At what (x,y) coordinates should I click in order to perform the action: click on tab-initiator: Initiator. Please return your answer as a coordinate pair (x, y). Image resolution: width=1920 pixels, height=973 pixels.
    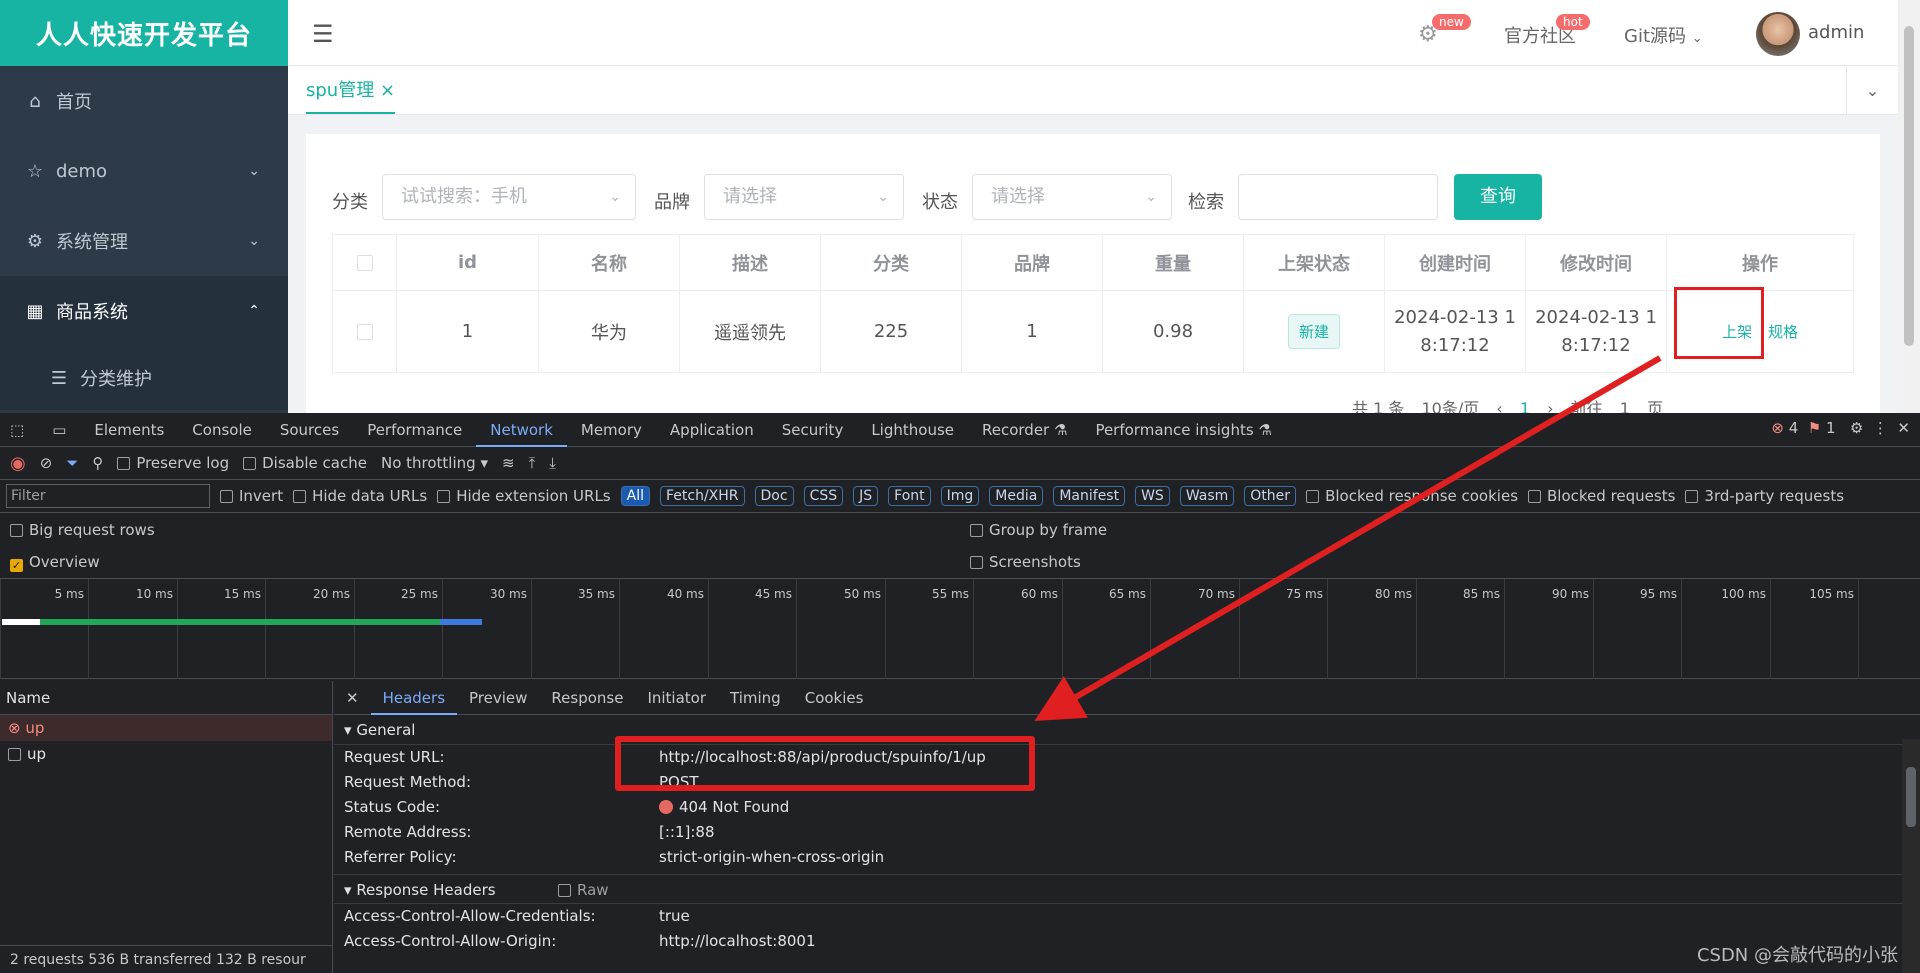
    Looking at the image, I should click on (676, 698).